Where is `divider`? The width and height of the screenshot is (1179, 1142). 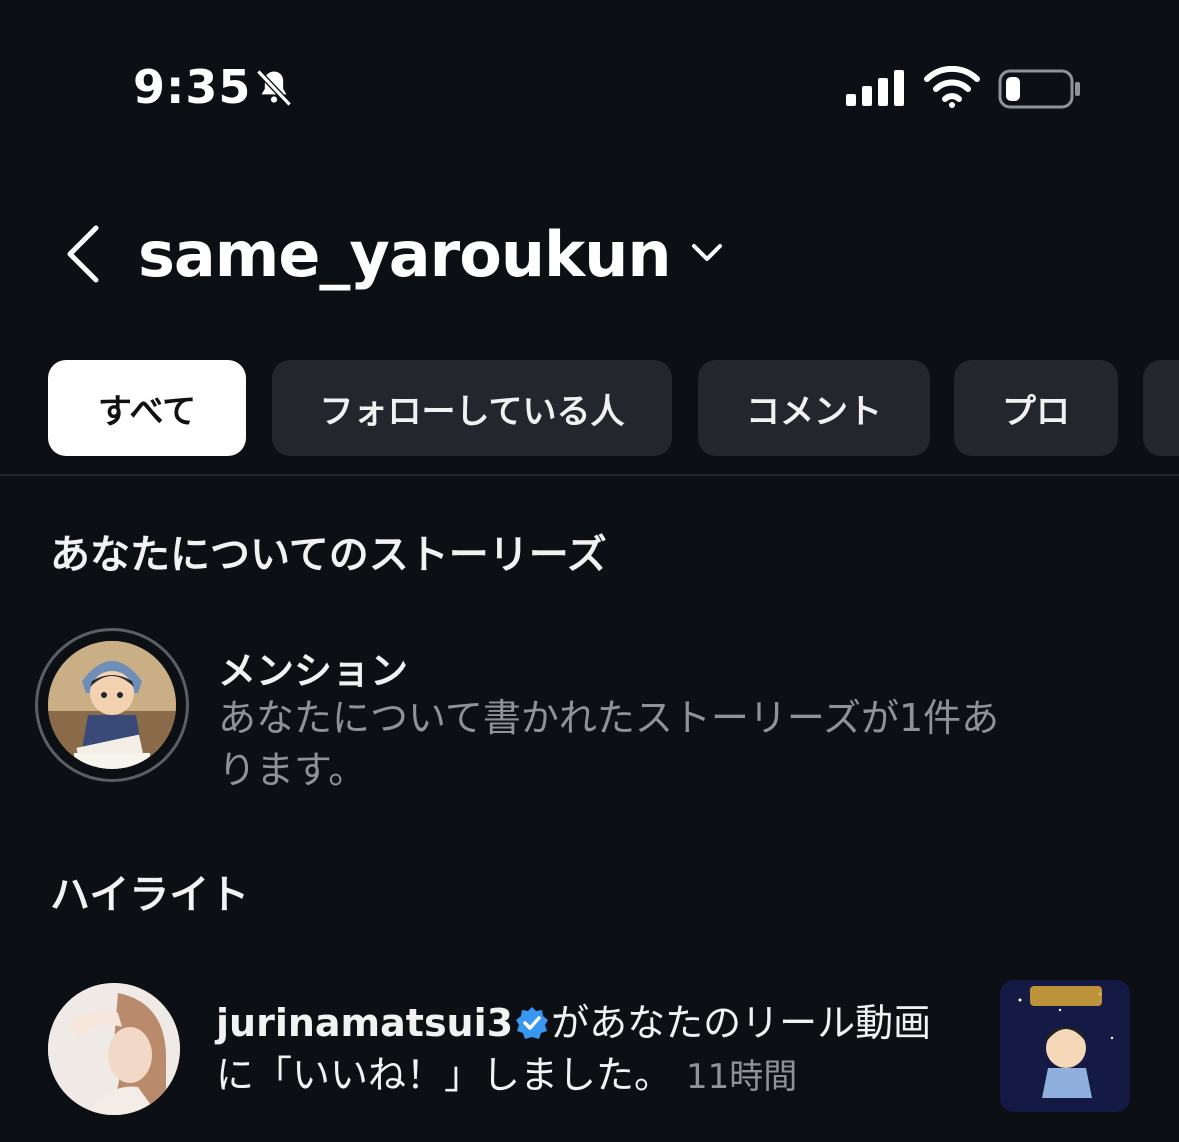 divider is located at coordinates (589, 475).